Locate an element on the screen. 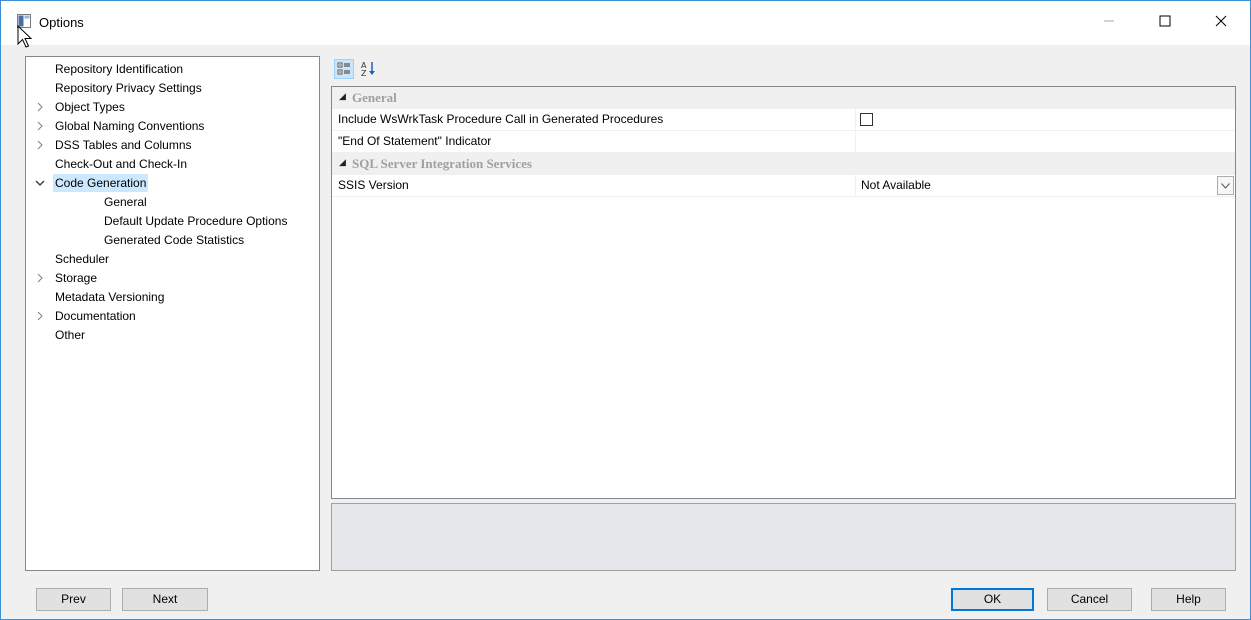 Image resolution: width=1251 pixels, height=620 pixels. categorized-view-button is located at coordinates (344, 69).